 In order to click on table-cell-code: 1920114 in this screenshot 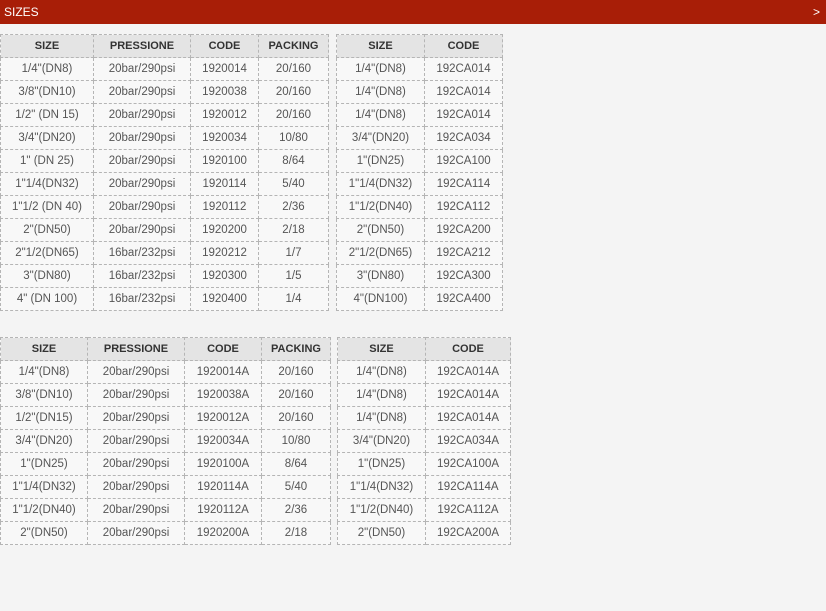, I will do `click(224, 184)`.